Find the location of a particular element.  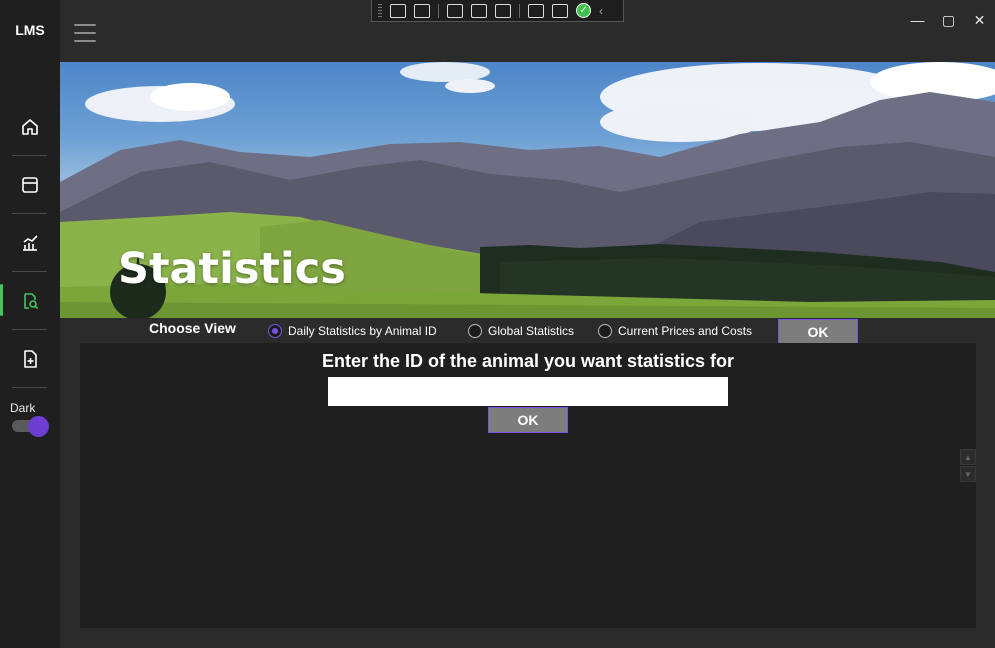

sidebar-item-statistics is located at coordinates (30, 301).